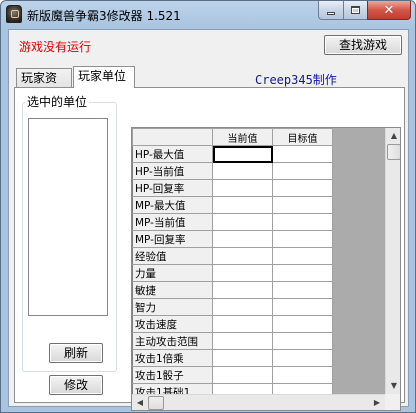 The image size is (416, 413). I want to click on vertical-scroll-thumb, so click(393, 152).